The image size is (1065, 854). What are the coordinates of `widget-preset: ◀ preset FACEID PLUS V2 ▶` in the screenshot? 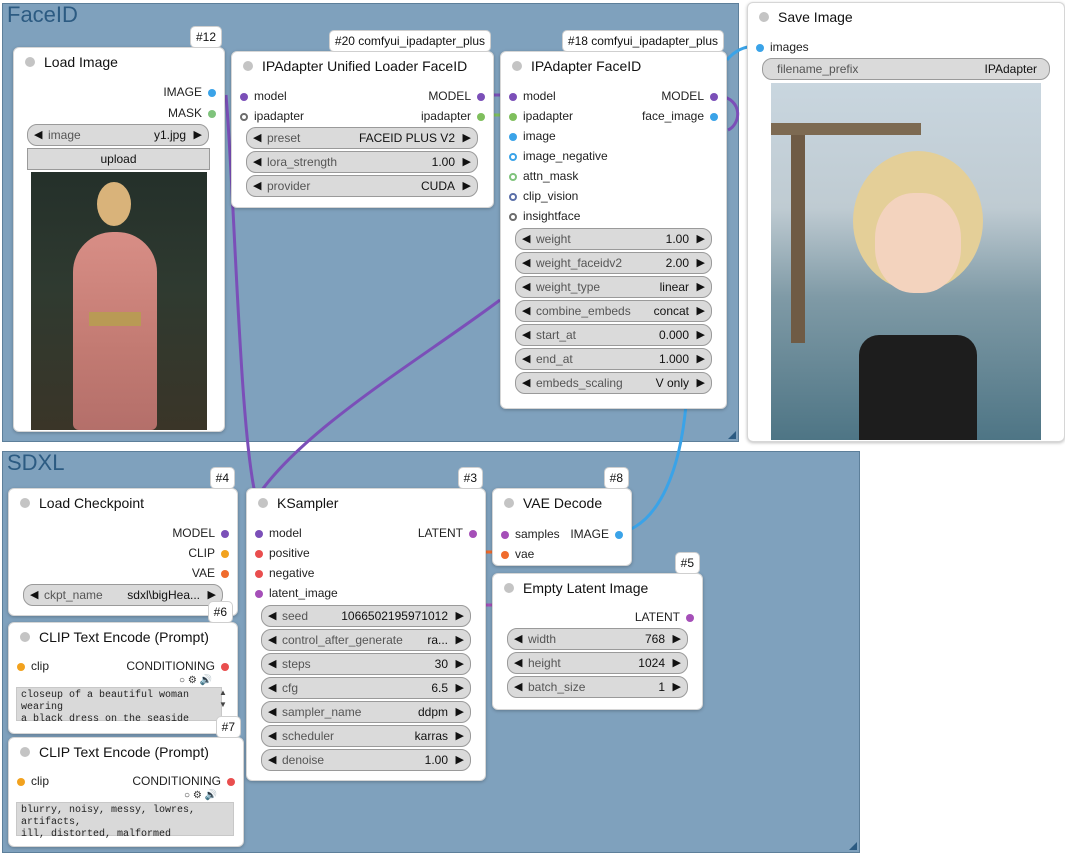 It's located at (362, 138).